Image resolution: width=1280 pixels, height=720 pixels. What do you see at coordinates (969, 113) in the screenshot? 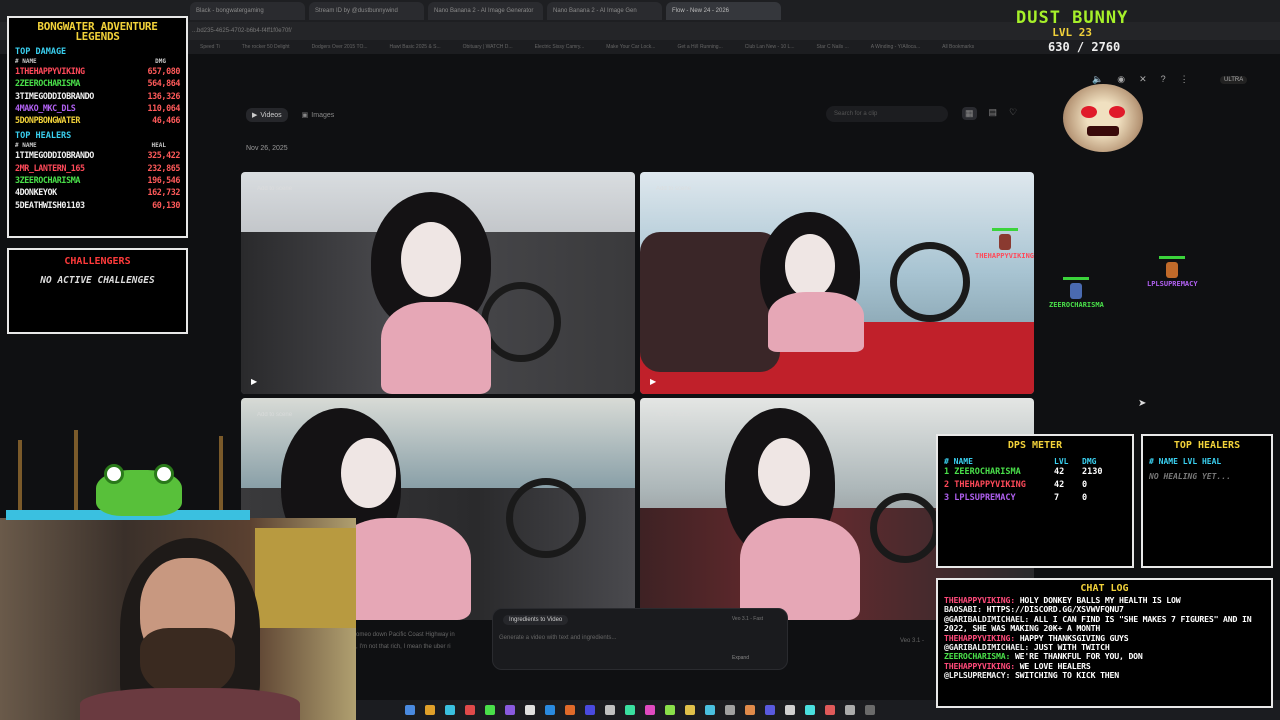
I see `grid-view-icon: ▦` at bounding box center [969, 113].